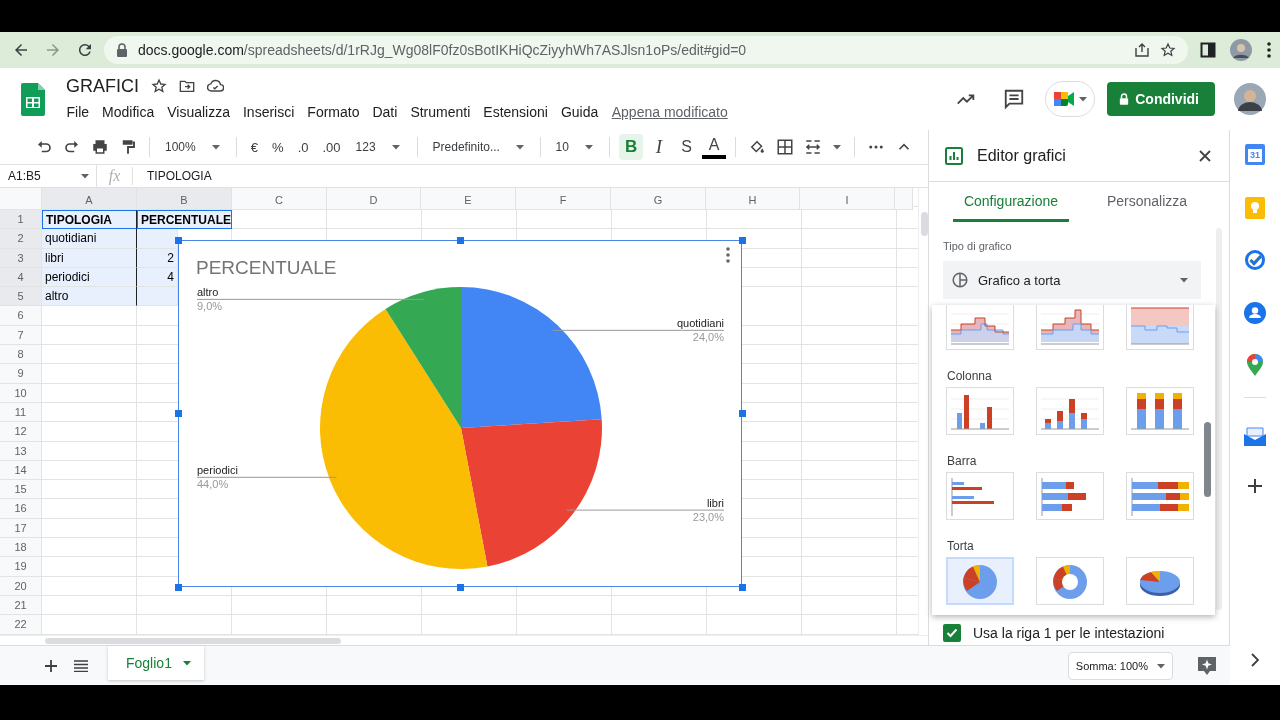  Describe the element at coordinates (952, 633) in the screenshot. I see `checkbox` at that location.